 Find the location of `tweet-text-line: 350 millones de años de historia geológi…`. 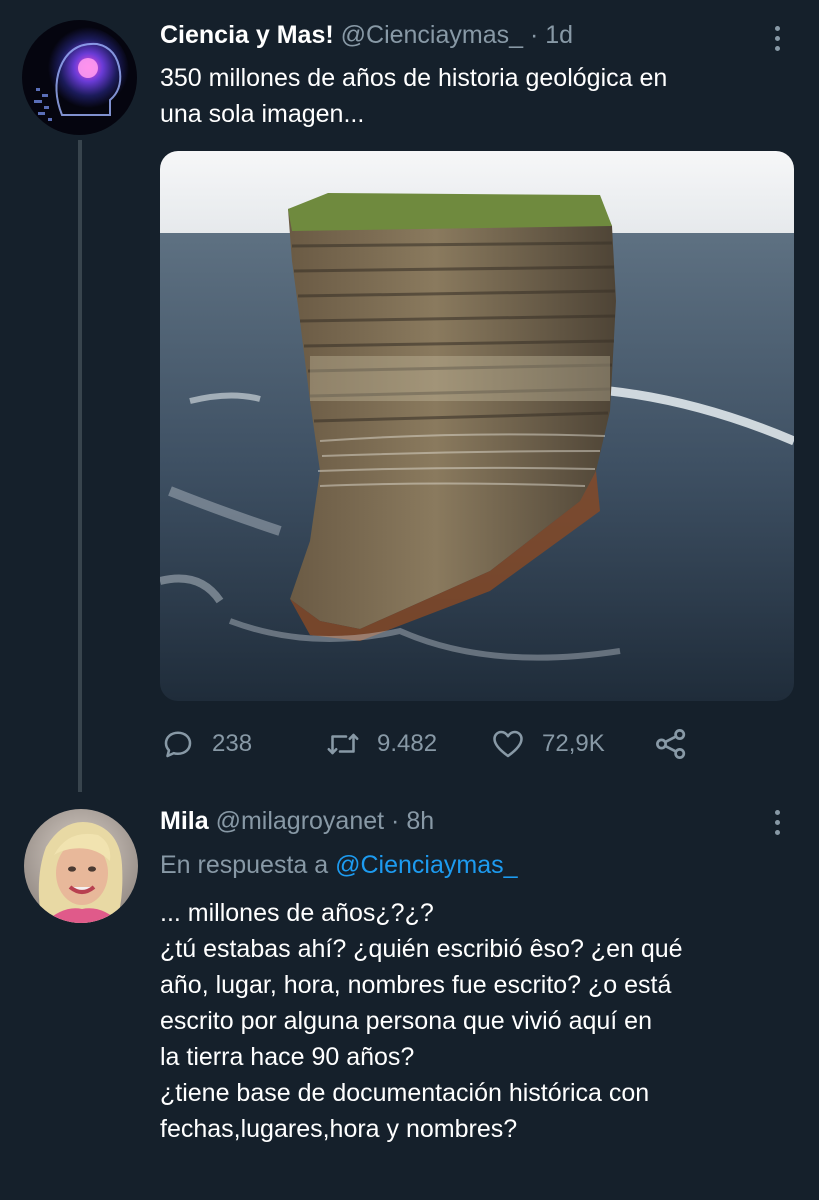

tweet-text-line: 350 millones de años de historia geológi… is located at coordinates (414, 78).